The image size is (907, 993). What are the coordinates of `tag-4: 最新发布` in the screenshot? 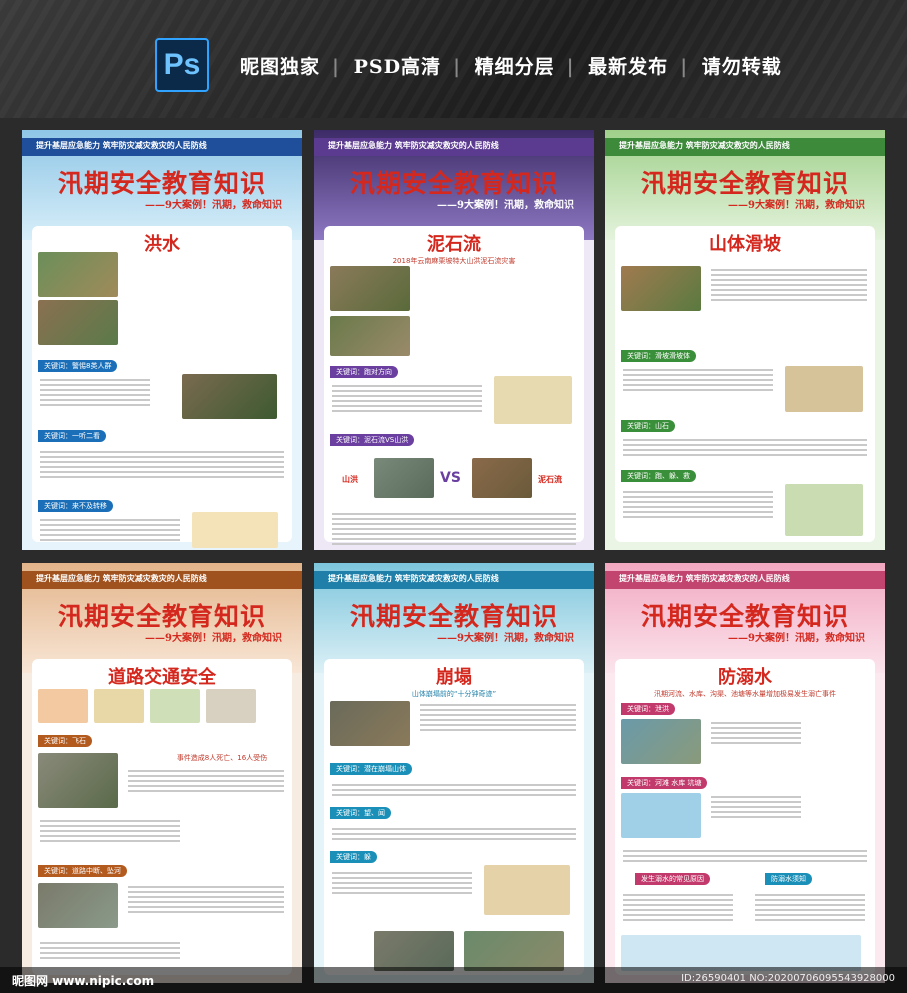 It's located at (628, 67).